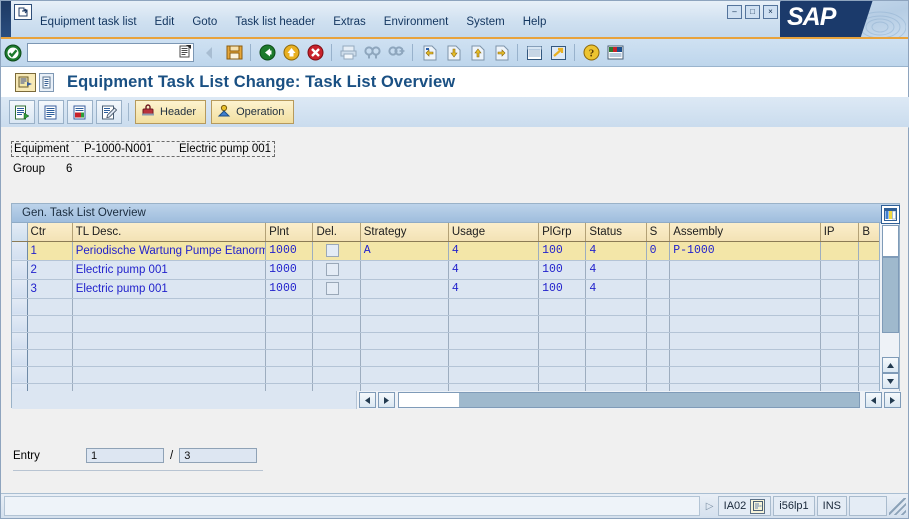  Describe the element at coordinates (234, 52) in the screenshot. I see `save-icon` at that location.